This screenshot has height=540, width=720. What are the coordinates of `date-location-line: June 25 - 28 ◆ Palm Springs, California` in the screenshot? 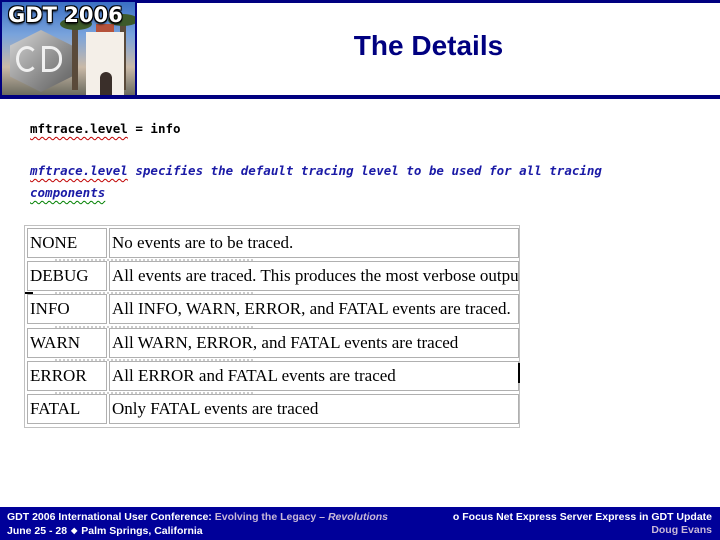 It's located at (197, 531).